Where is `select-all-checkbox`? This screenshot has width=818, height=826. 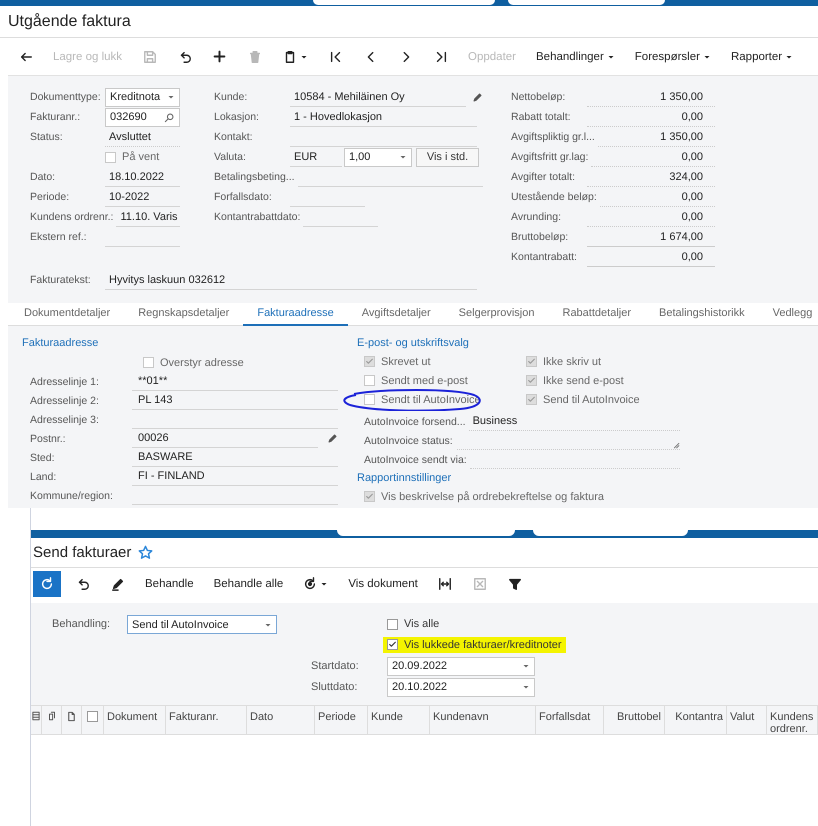 select-all-checkbox is located at coordinates (92, 716).